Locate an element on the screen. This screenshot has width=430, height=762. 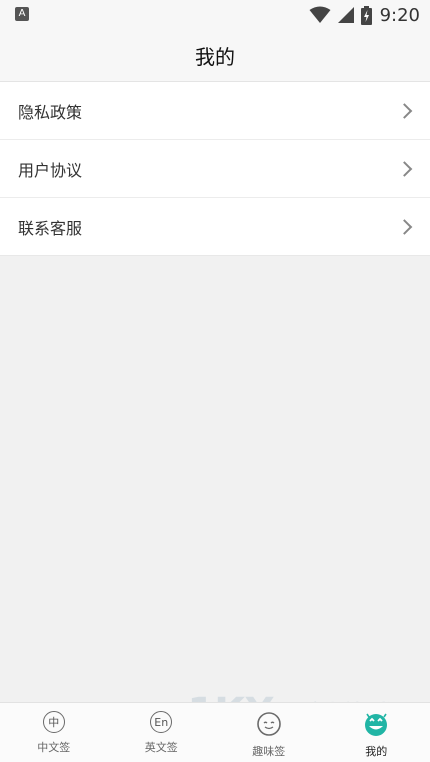
menu-item-user-agreement: 用户协议 is located at coordinates (215, 169).